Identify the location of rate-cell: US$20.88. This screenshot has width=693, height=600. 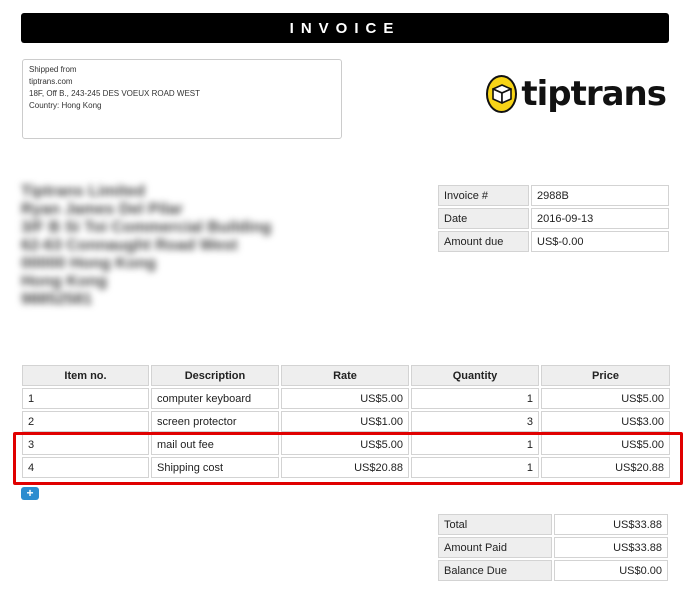
(345, 467).